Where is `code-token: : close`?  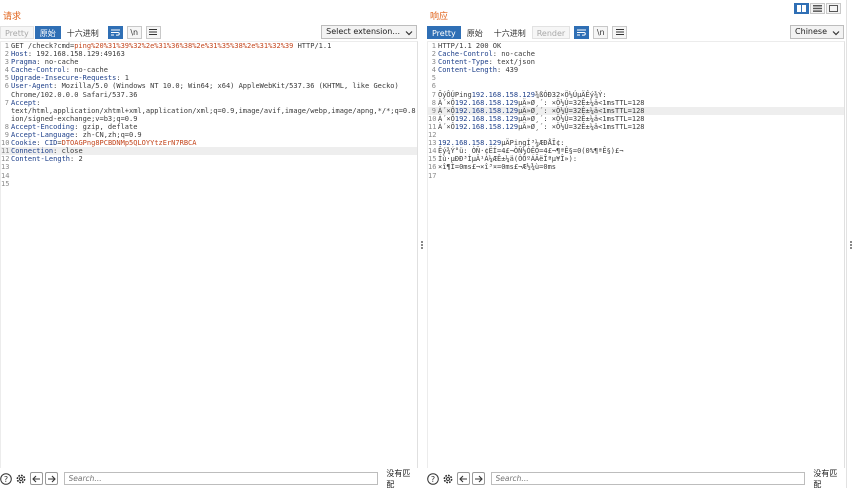 code-token: : close is located at coordinates (68, 151).